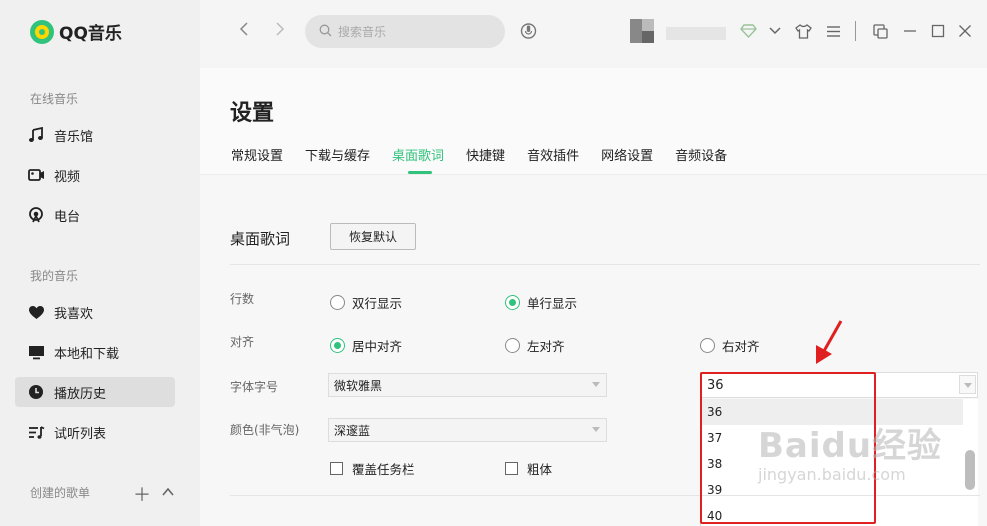 The width and height of the screenshot is (987, 526). Describe the element at coordinates (593, 34) in the screenshot. I see `topbar` at that location.